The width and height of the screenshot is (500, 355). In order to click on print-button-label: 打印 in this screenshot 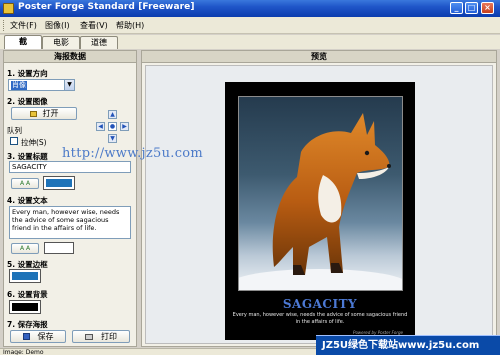, I will do `click(109, 336)`.